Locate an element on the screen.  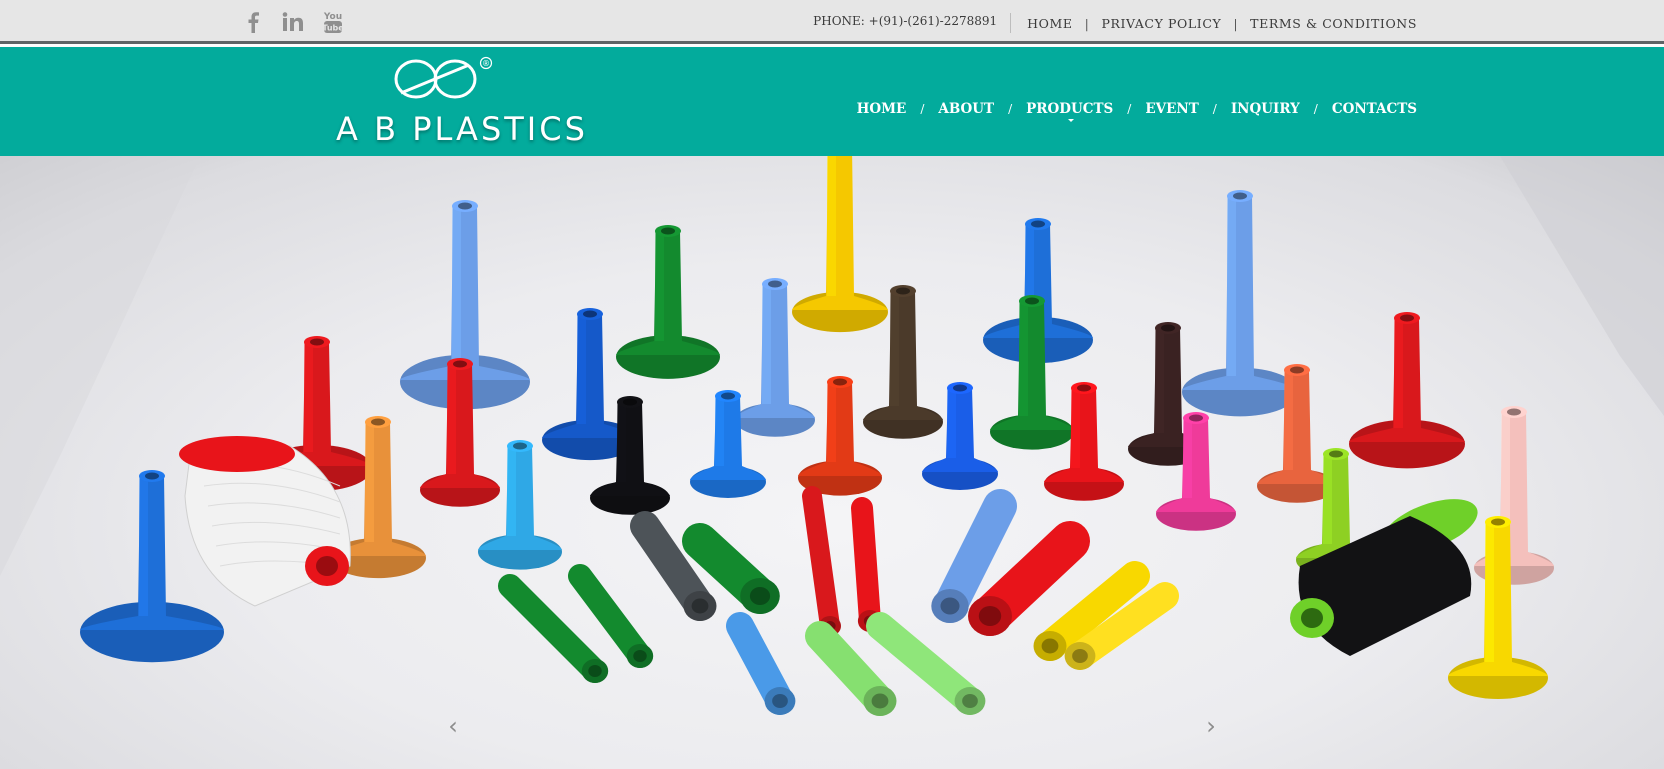
facebook-icon is located at coordinates (253, 22).